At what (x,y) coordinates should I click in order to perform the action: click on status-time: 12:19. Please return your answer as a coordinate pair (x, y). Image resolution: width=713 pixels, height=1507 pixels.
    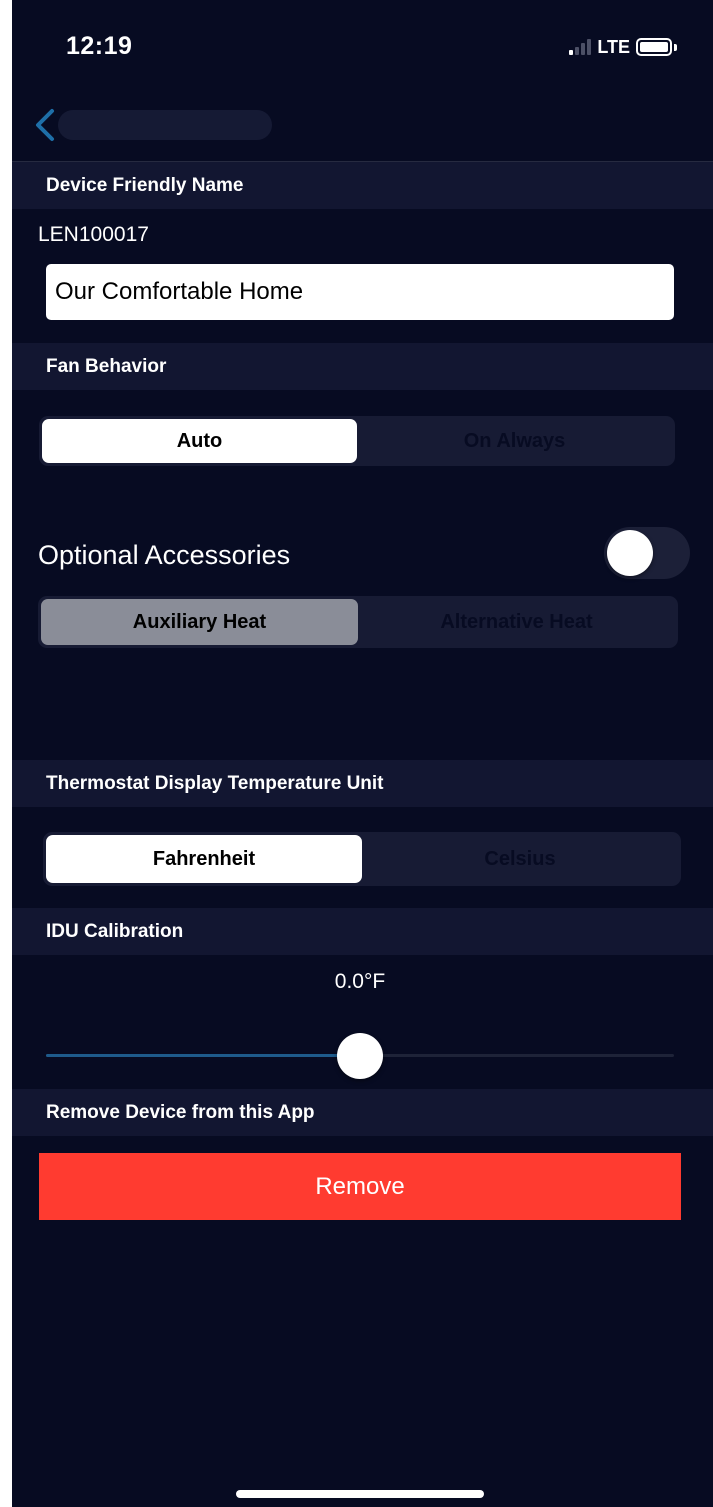
    Looking at the image, I should click on (99, 46).